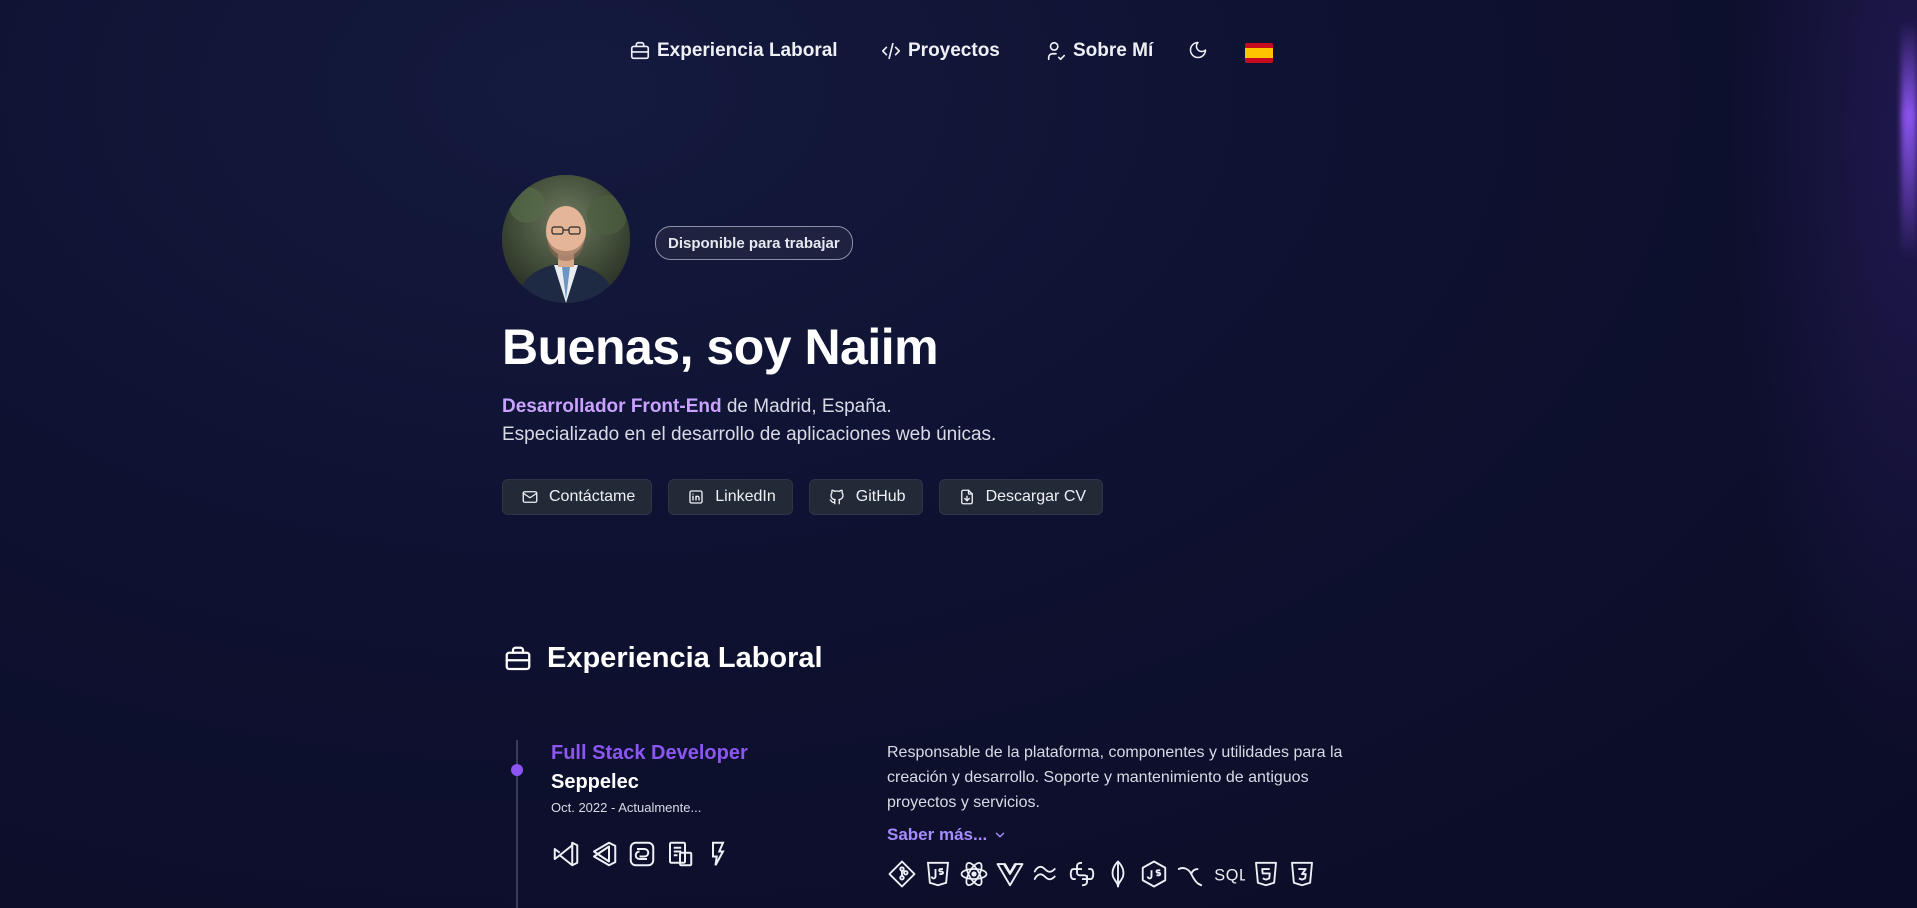  I want to click on code-icon, so click(891, 51).